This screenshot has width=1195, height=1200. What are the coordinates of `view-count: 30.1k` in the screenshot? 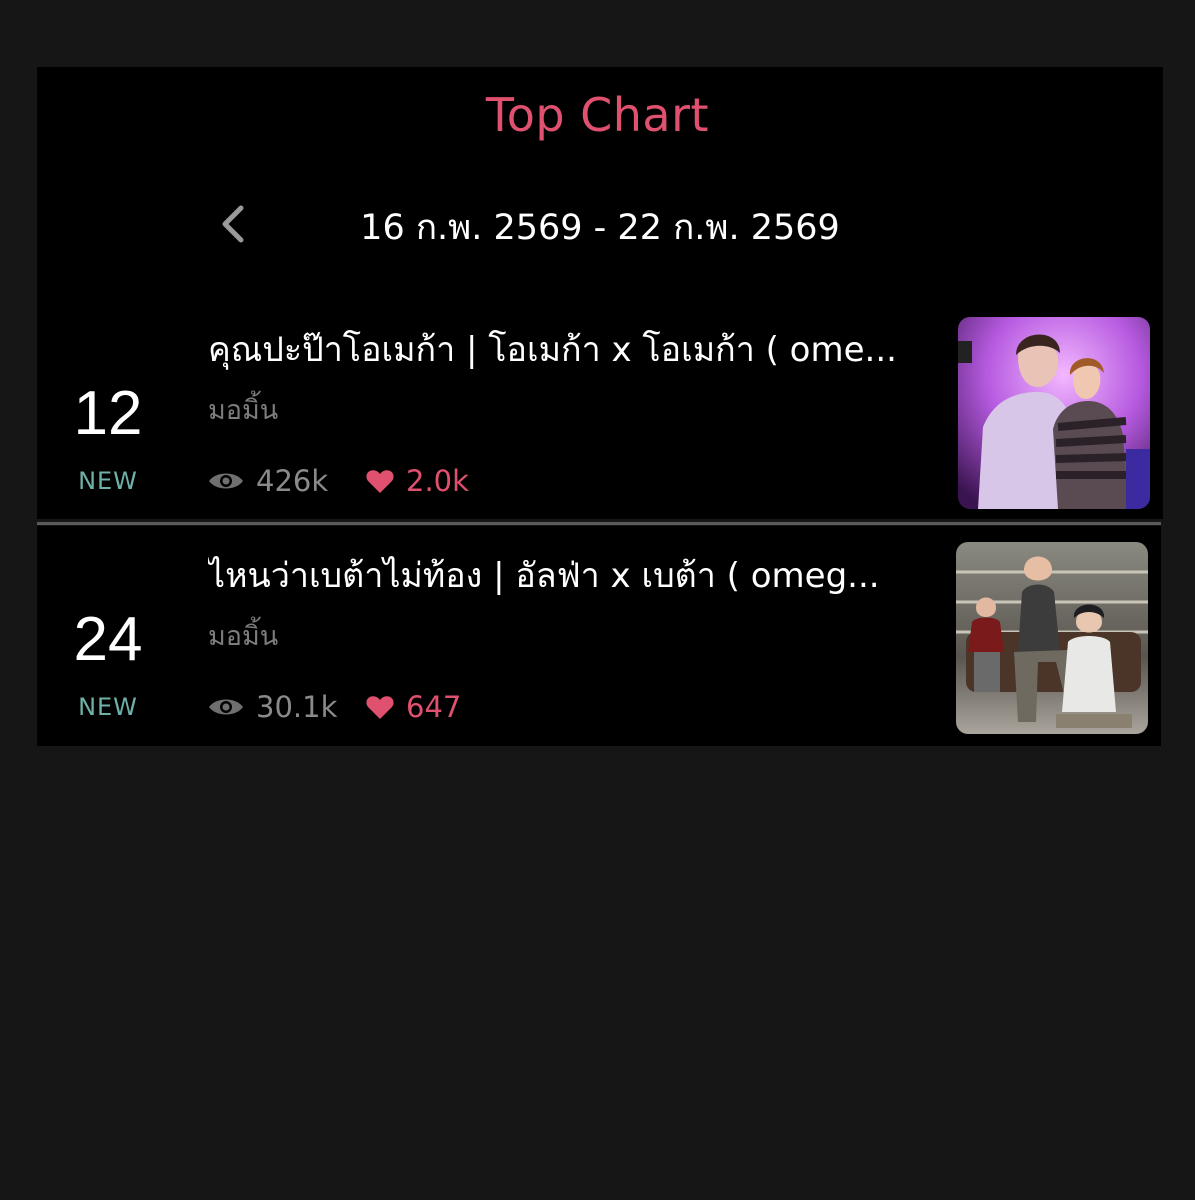 It's located at (272, 707).